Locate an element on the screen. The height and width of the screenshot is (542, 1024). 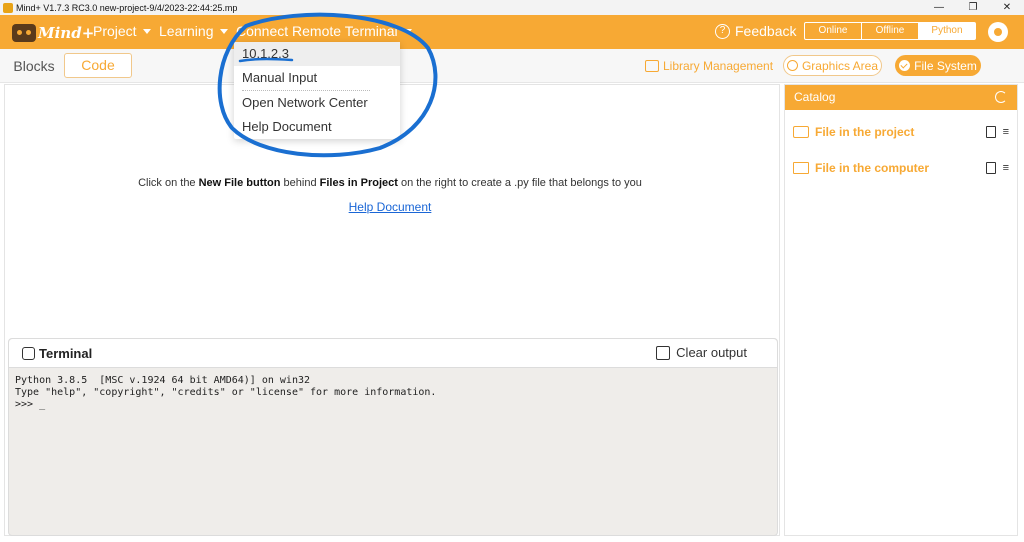
menu-project: Project is located at coordinates (122, 31).